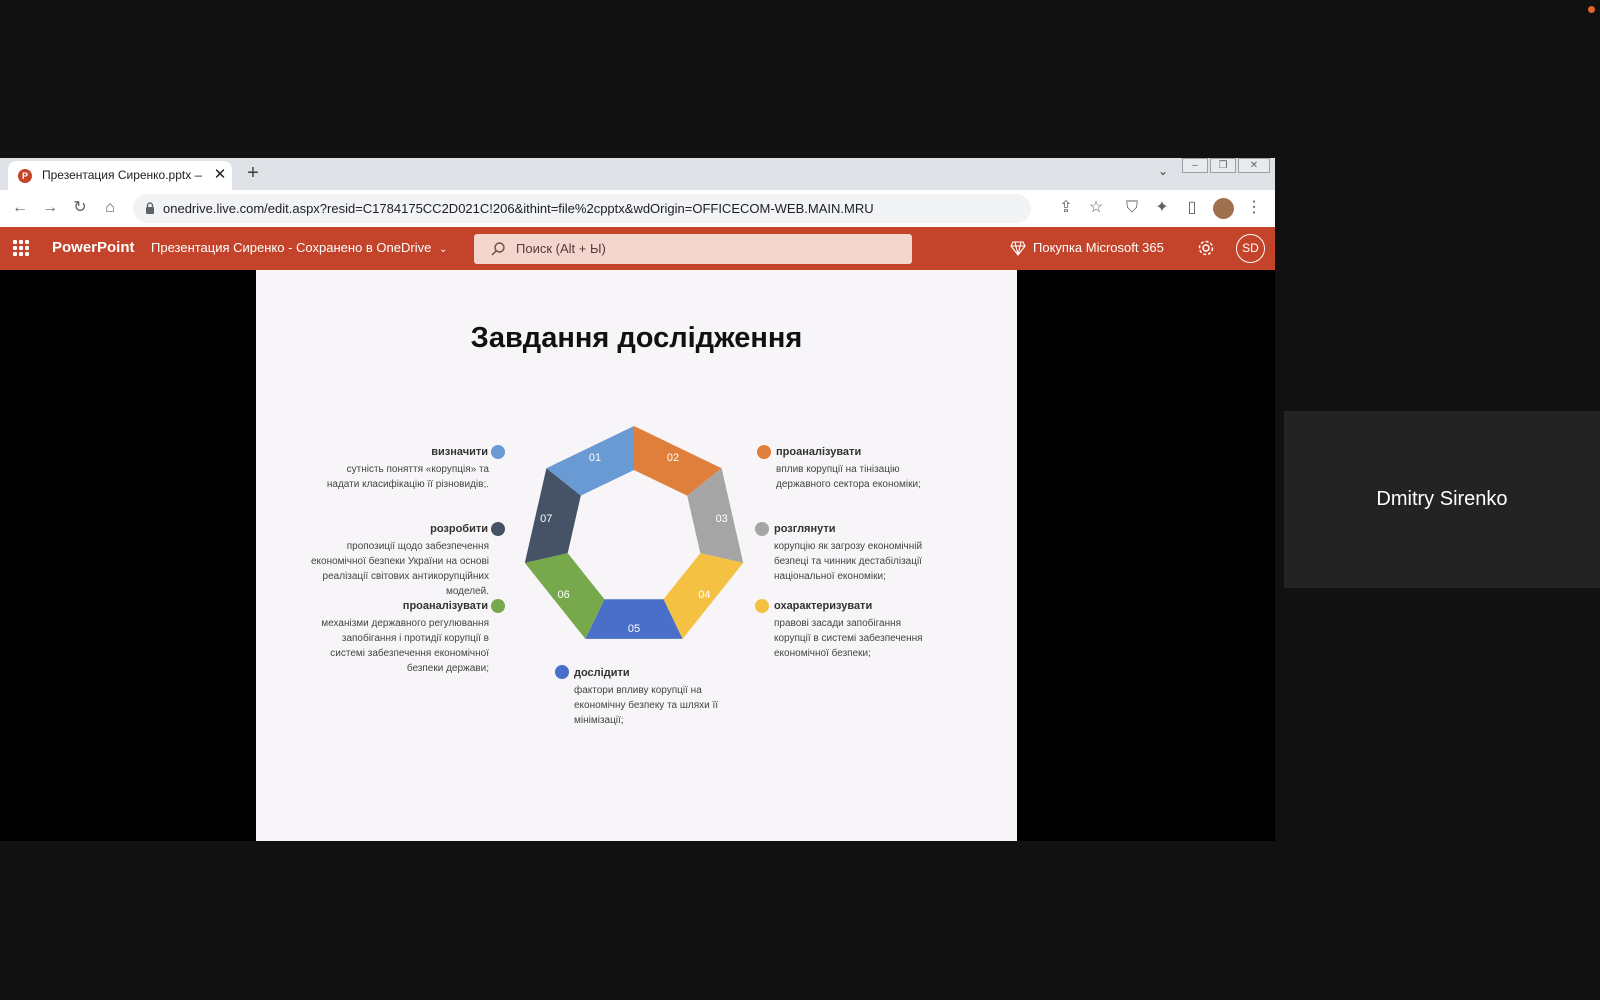 The image size is (1600, 1000). Describe the element at coordinates (21, 248) in the screenshot. I see `app-launcher-icon` at that location.